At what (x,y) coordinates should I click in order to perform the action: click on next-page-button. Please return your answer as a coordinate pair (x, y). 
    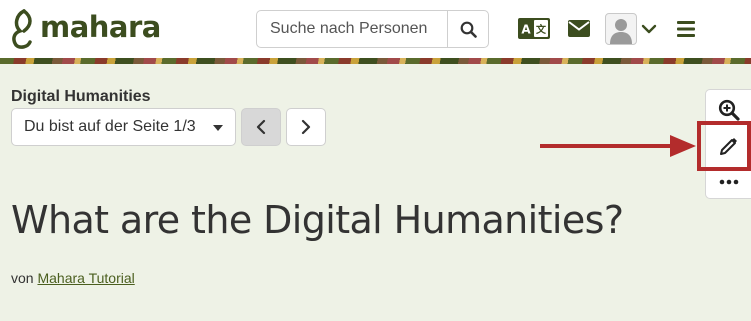
    Looking at the image, I should click on (306, 127).